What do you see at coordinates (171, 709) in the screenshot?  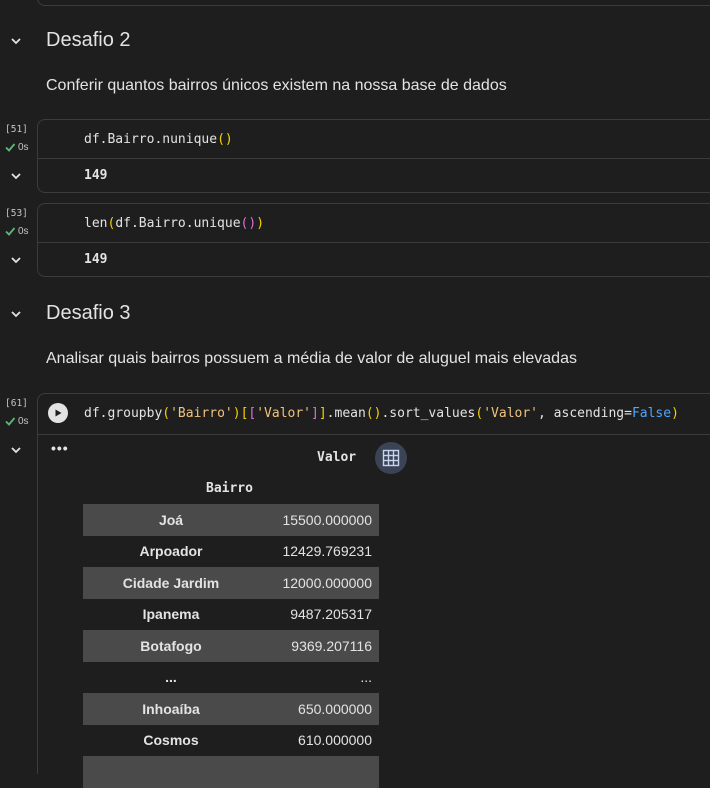 I see `row-index-bairro: Inhoaíba` at bounding box center [171, 709].